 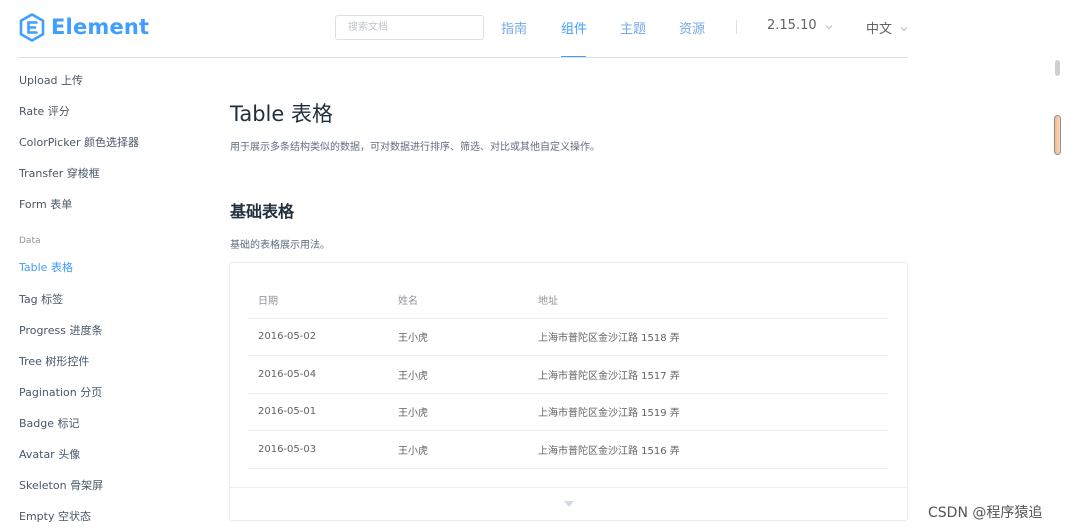 What do you see at coordinates (792, 25) in the screenshot?
I see `version-label: 2.15.10` at bounding box center [792, 25].